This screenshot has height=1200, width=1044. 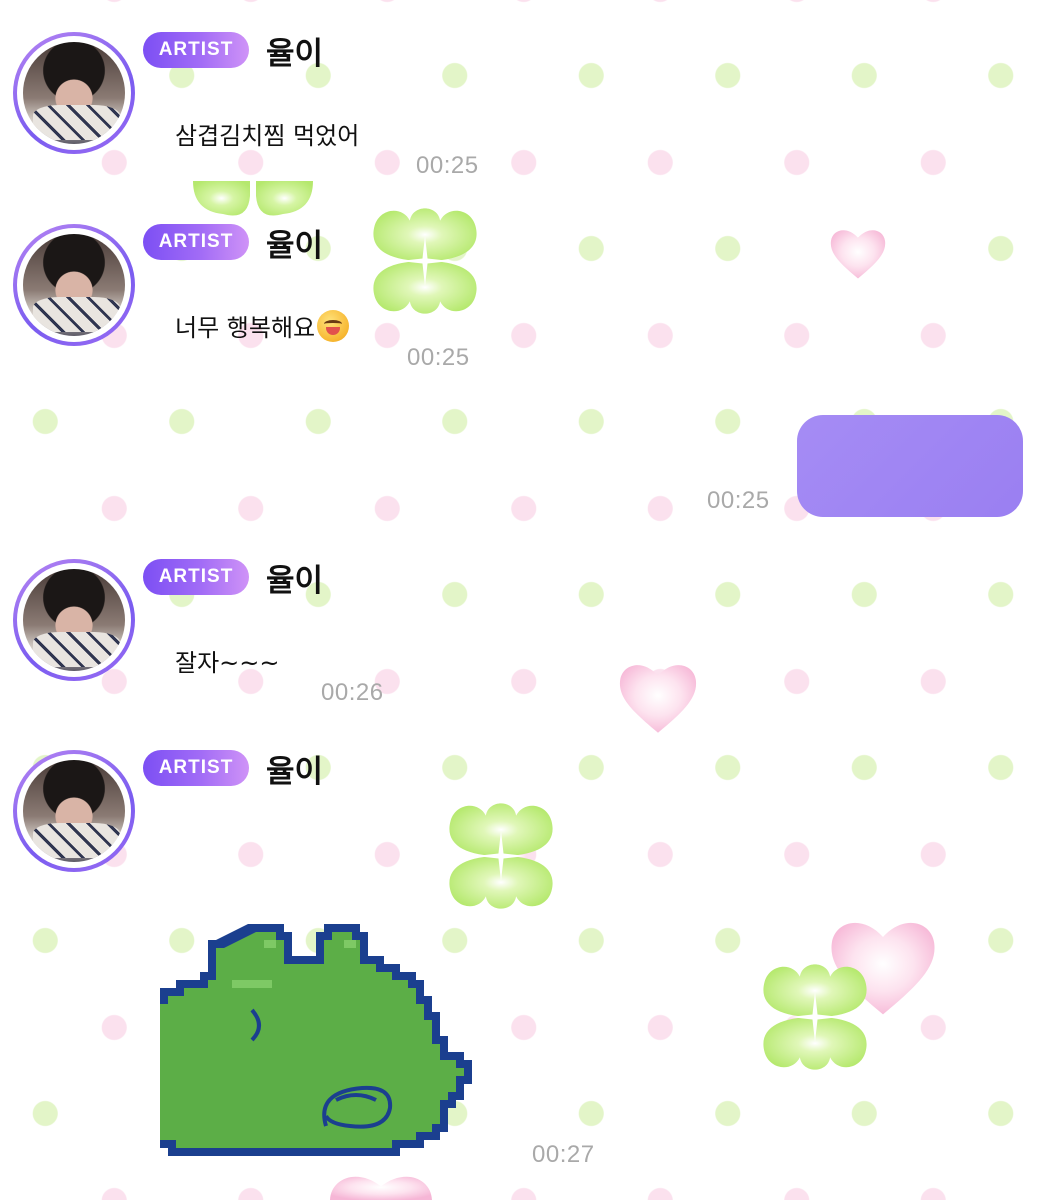 I want to click on message-text: 삼겹김치찜 먹었어, so click(x=267, y=133).